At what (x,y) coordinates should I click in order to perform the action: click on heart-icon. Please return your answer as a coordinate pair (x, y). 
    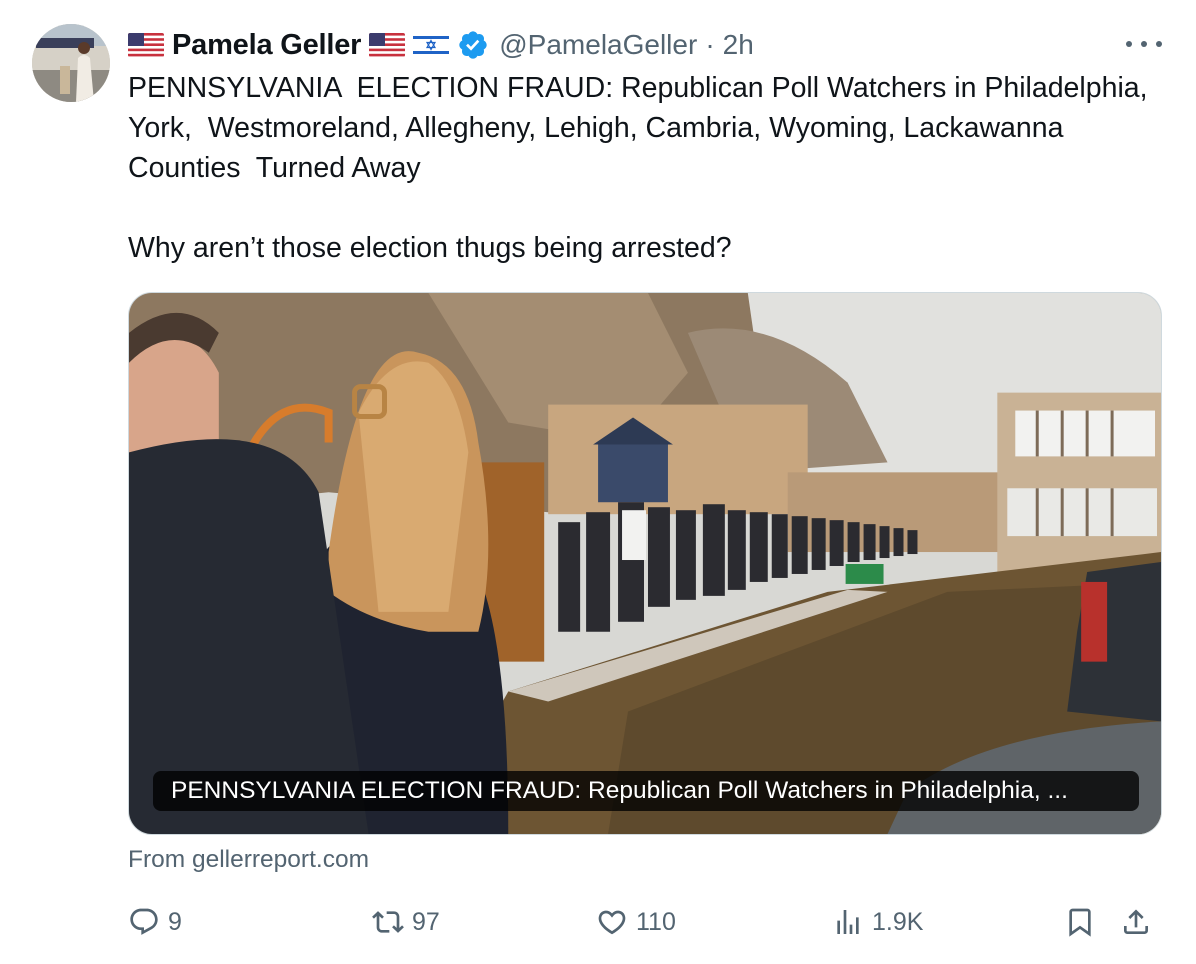
    Looking at the image, I should click on (612, 922).